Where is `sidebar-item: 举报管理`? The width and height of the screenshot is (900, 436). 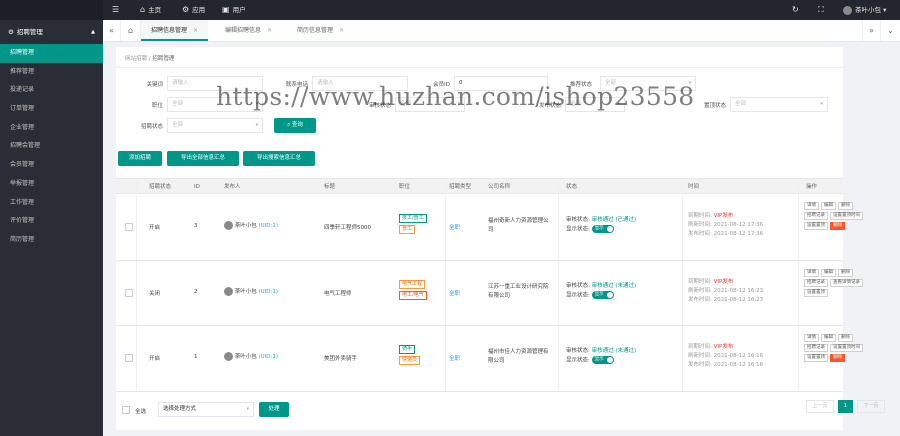
sidebar-item: 举报管理 is located at coordinates (51, 184).